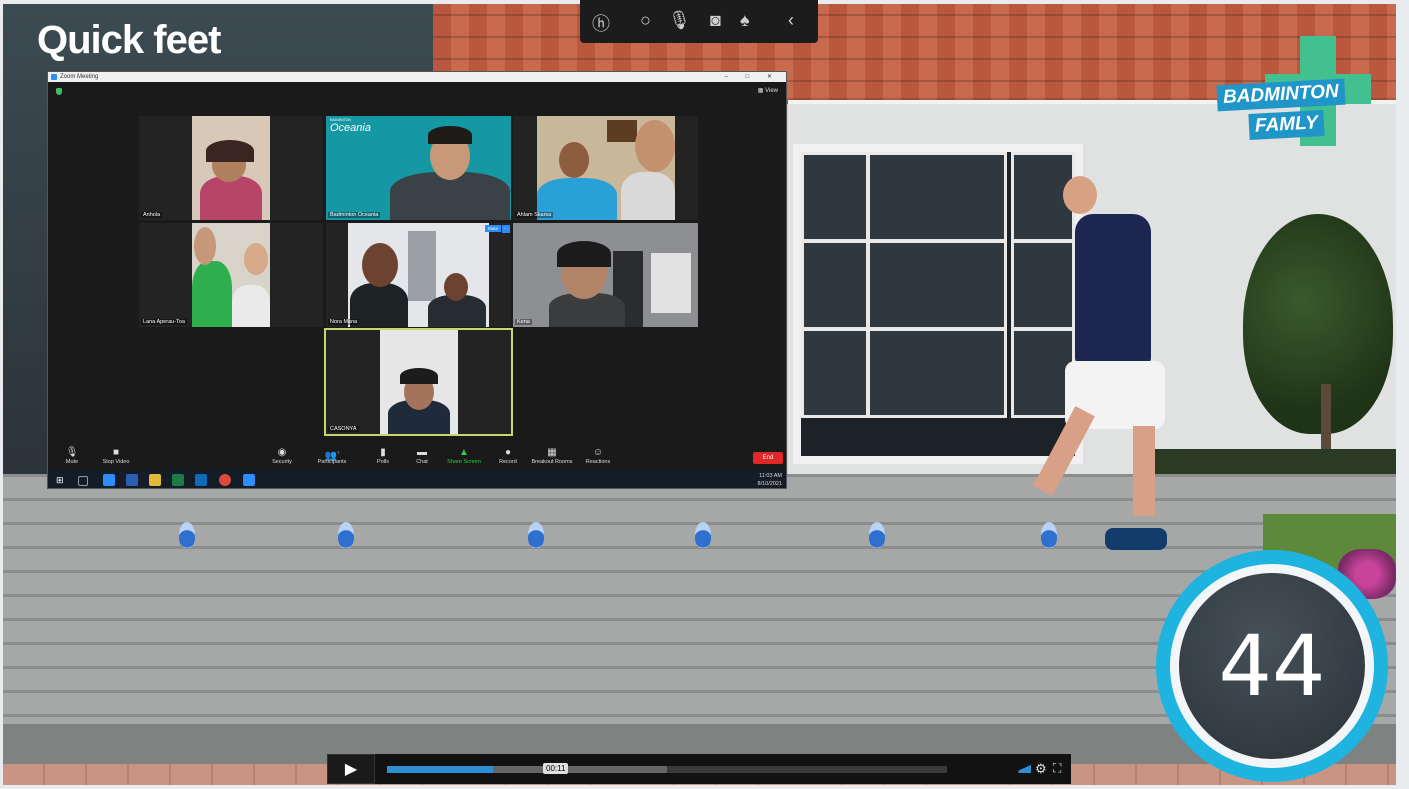 The width and height of the screenshot is (1409, 789). What do you see at coordinates (667, 768) in the screenshot?
I see `video-seek-bar: 00:11` at bounding box center [667, 768].